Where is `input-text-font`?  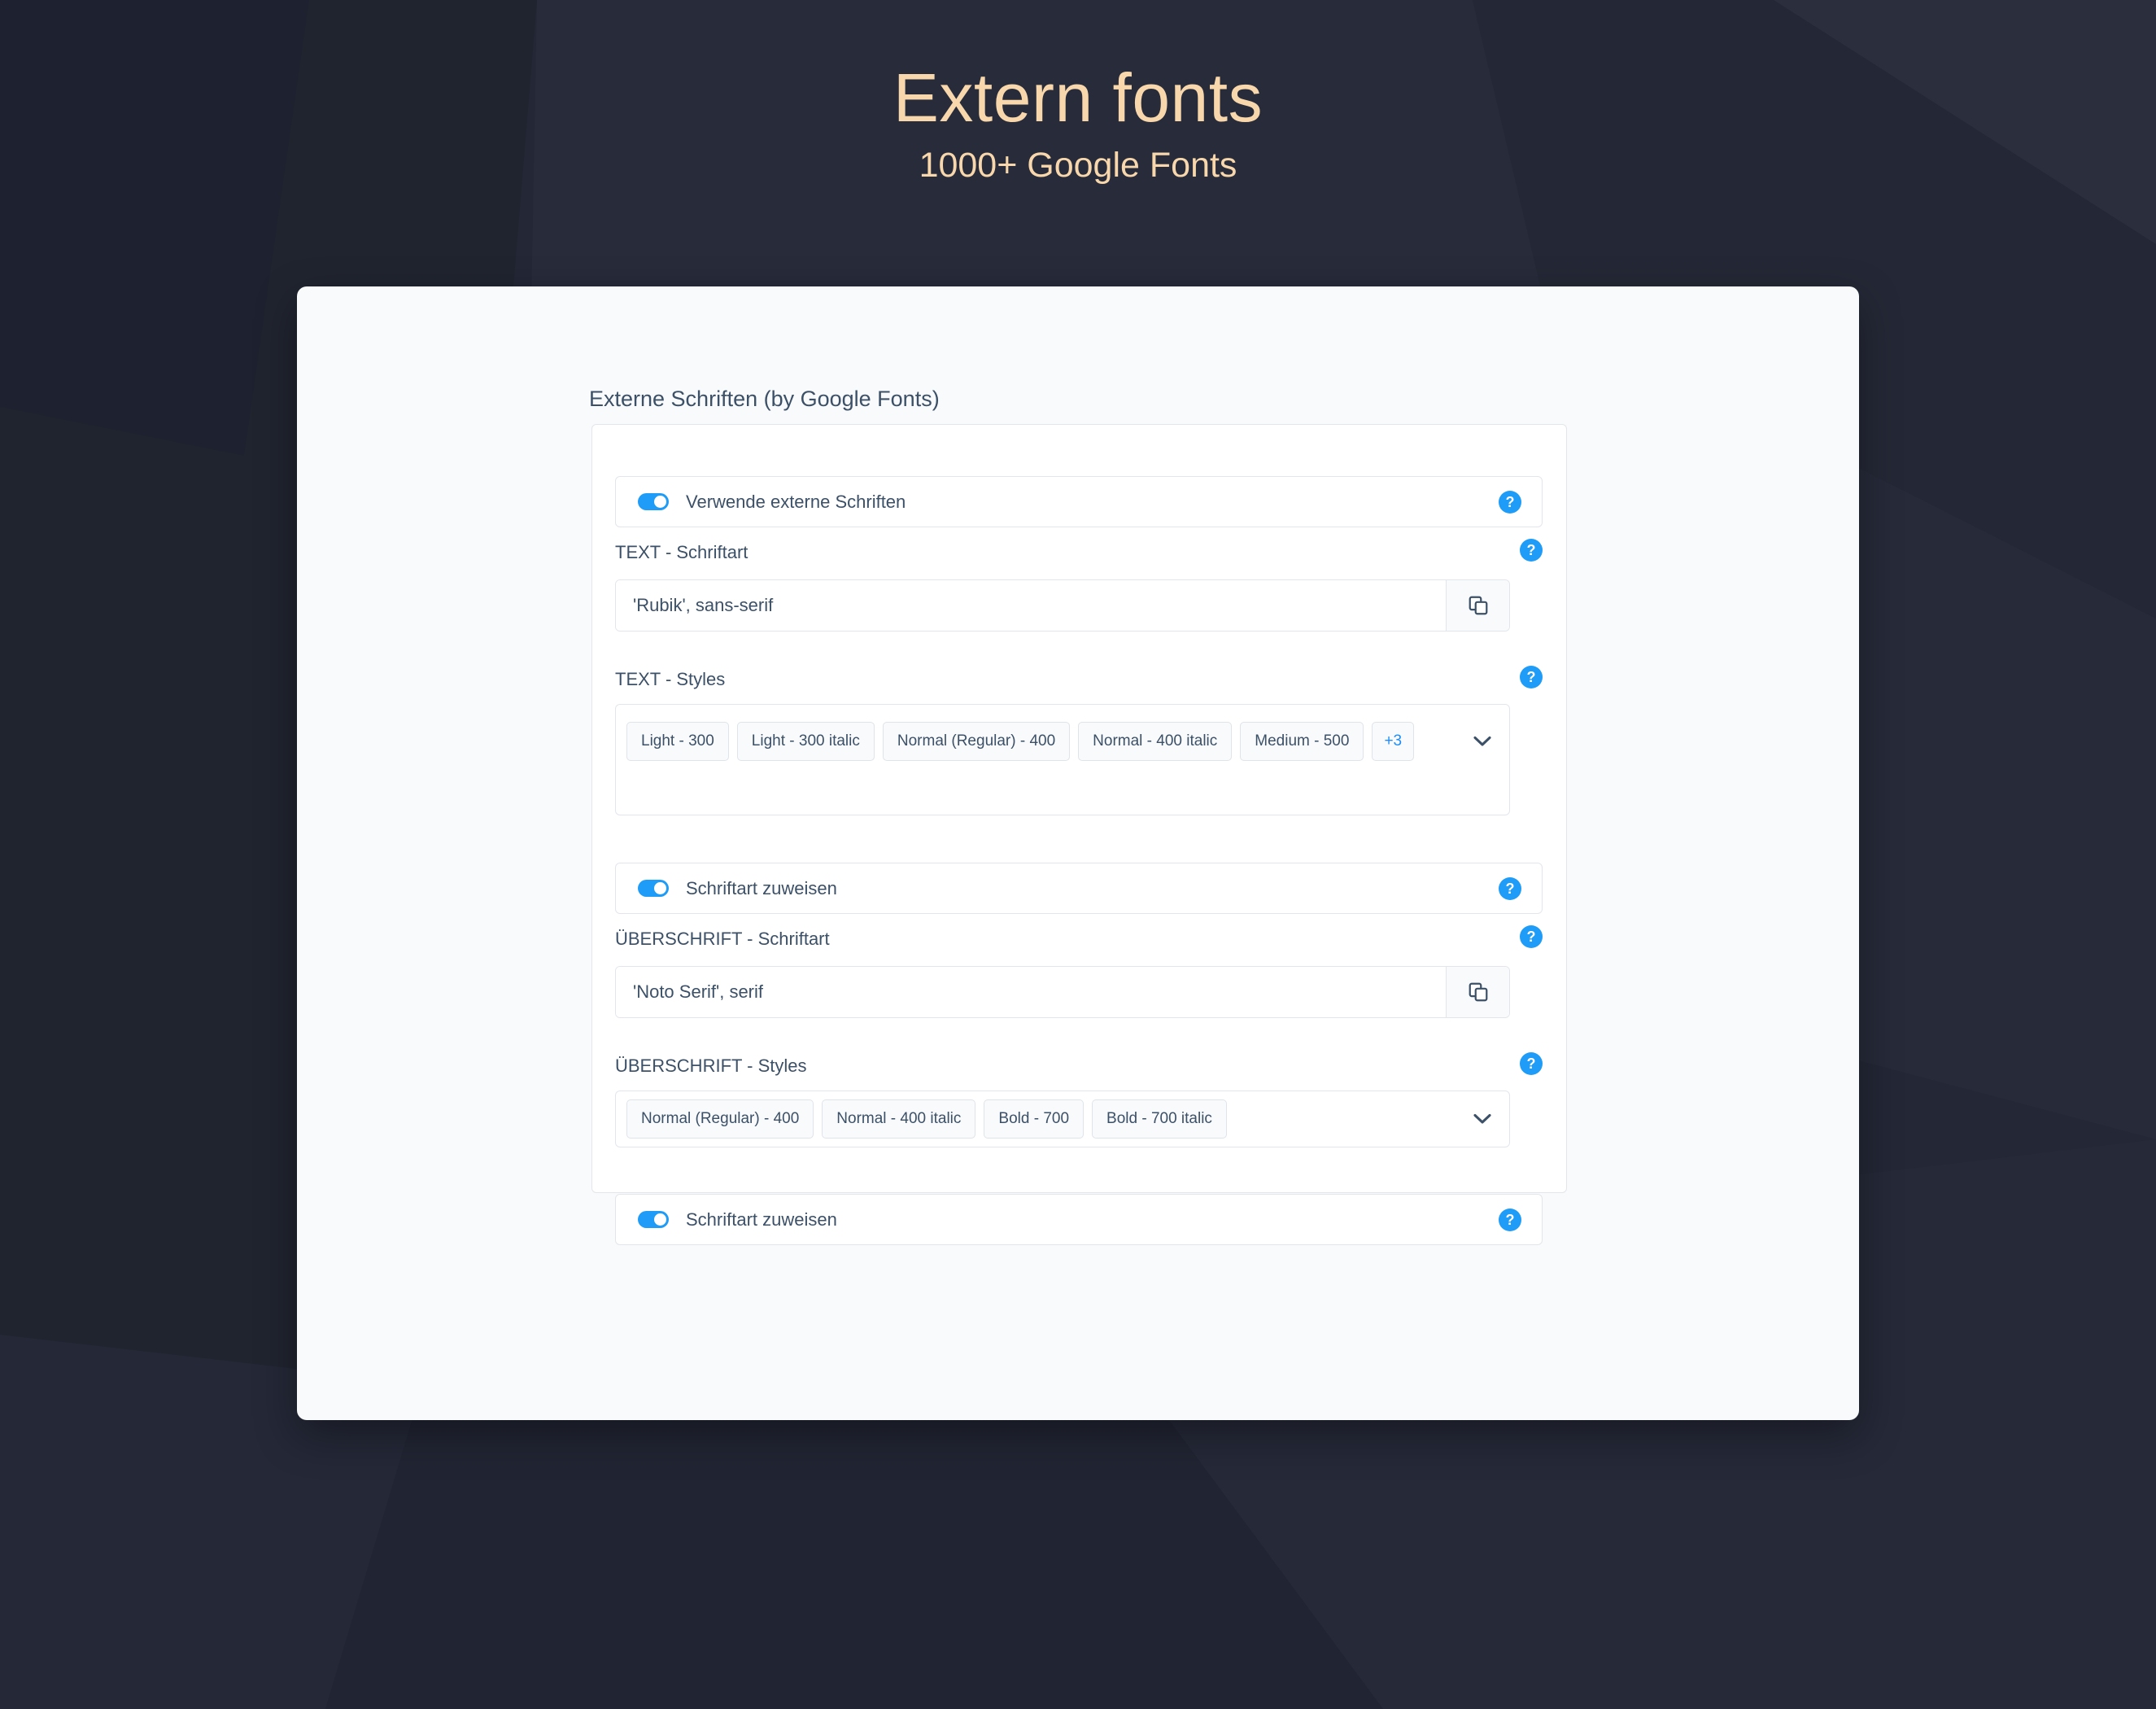 input-text-font is located at coordinates (1031, 605).